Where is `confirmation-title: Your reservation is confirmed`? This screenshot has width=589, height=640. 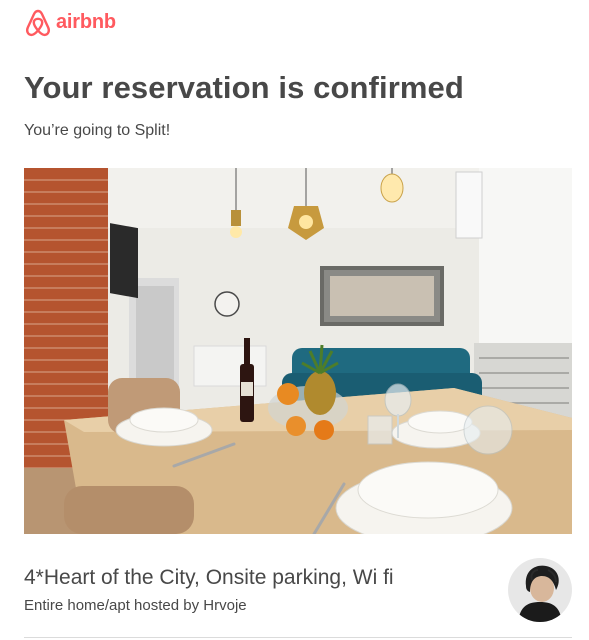 confirmation-title: Your reservation is confirmed is located at coordinates (244, 87).